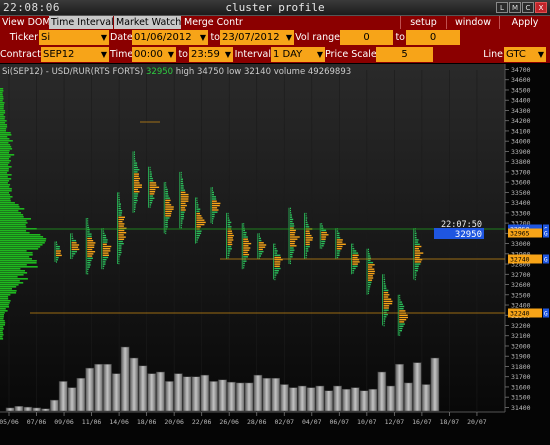 The height and width of the screenshot is (445, 550). Describe the element at coordinates (521, 367) in the screenshot. I see `price-tick-label: 31800` at that location.